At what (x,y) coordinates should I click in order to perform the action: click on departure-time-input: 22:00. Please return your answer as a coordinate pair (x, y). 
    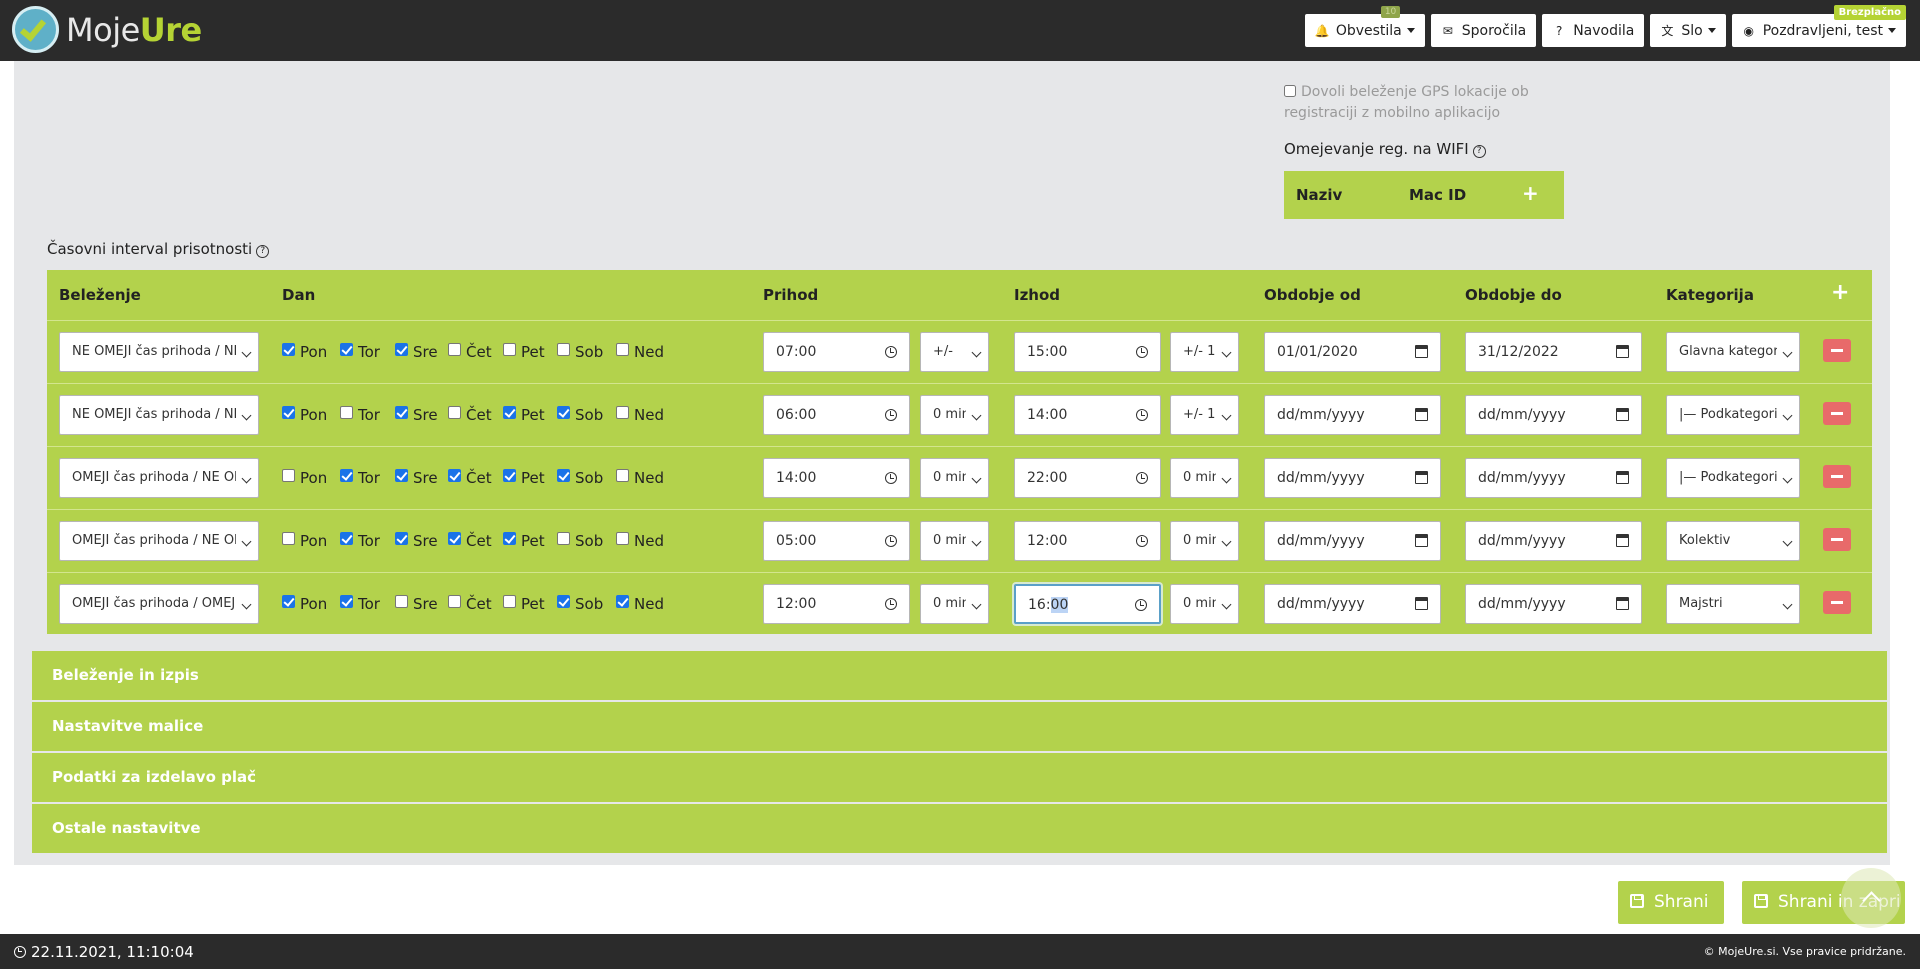
    Looking at the image, I should click on (1087, 478).